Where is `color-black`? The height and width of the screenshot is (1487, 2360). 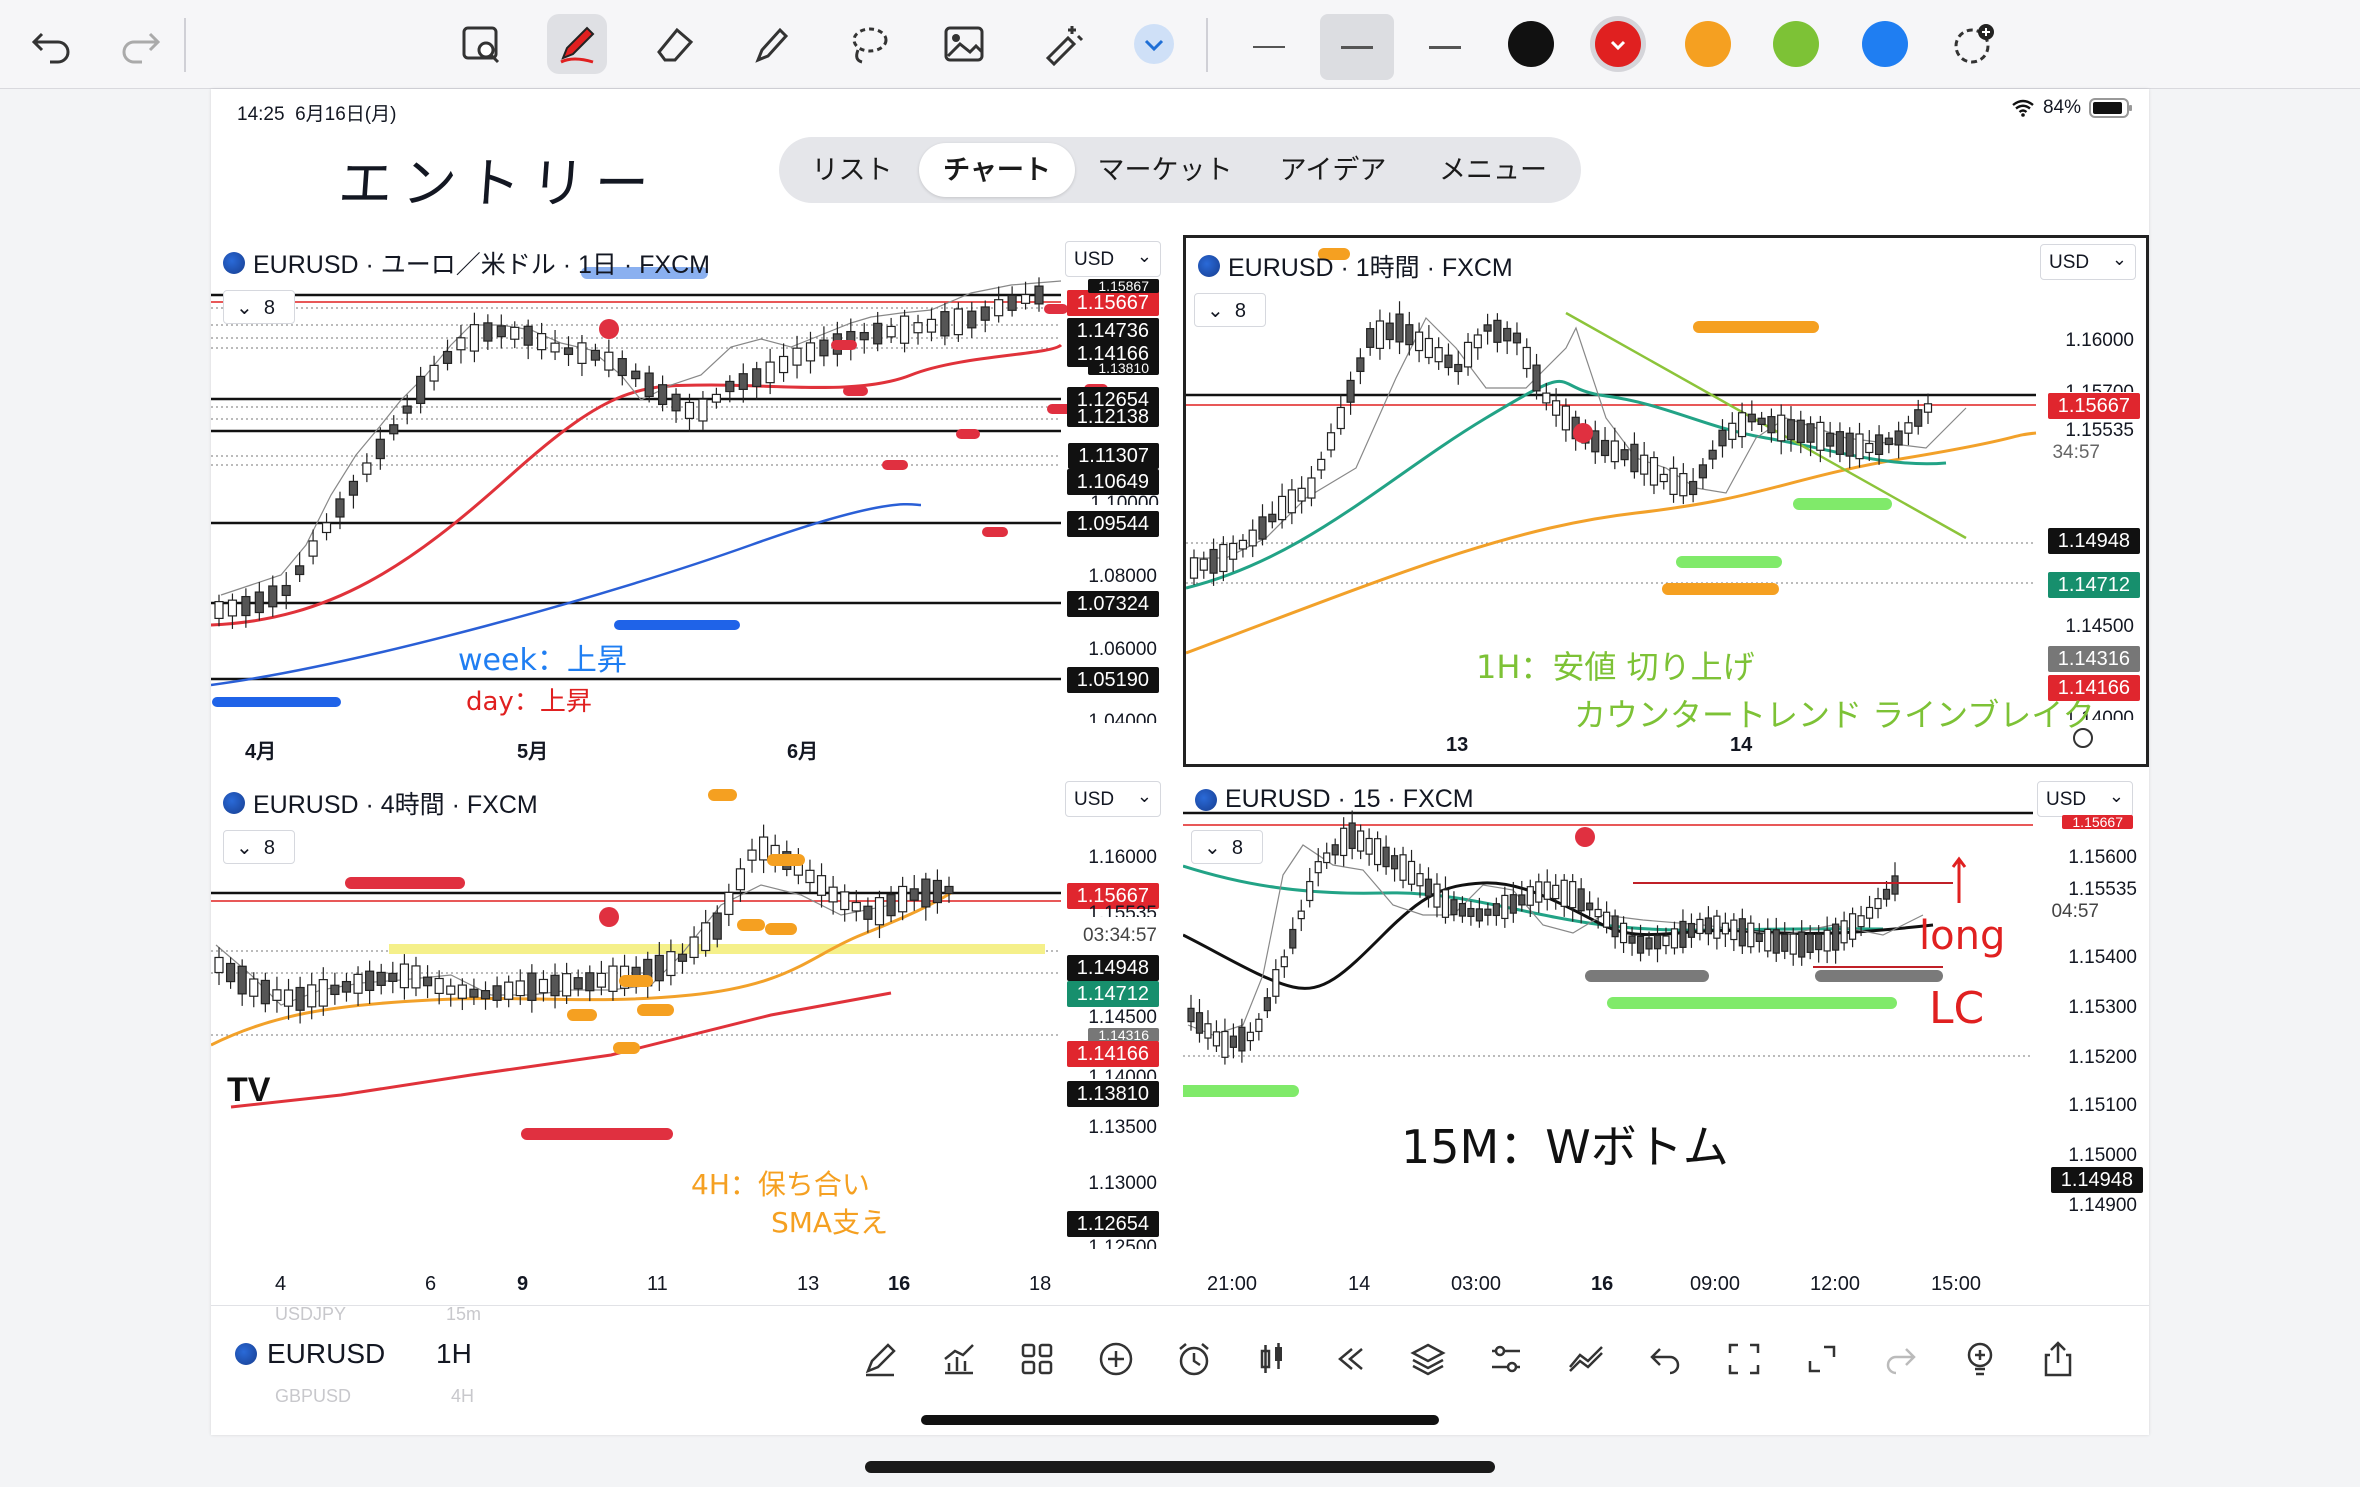
color-black is located at coordinates (1531, 44).